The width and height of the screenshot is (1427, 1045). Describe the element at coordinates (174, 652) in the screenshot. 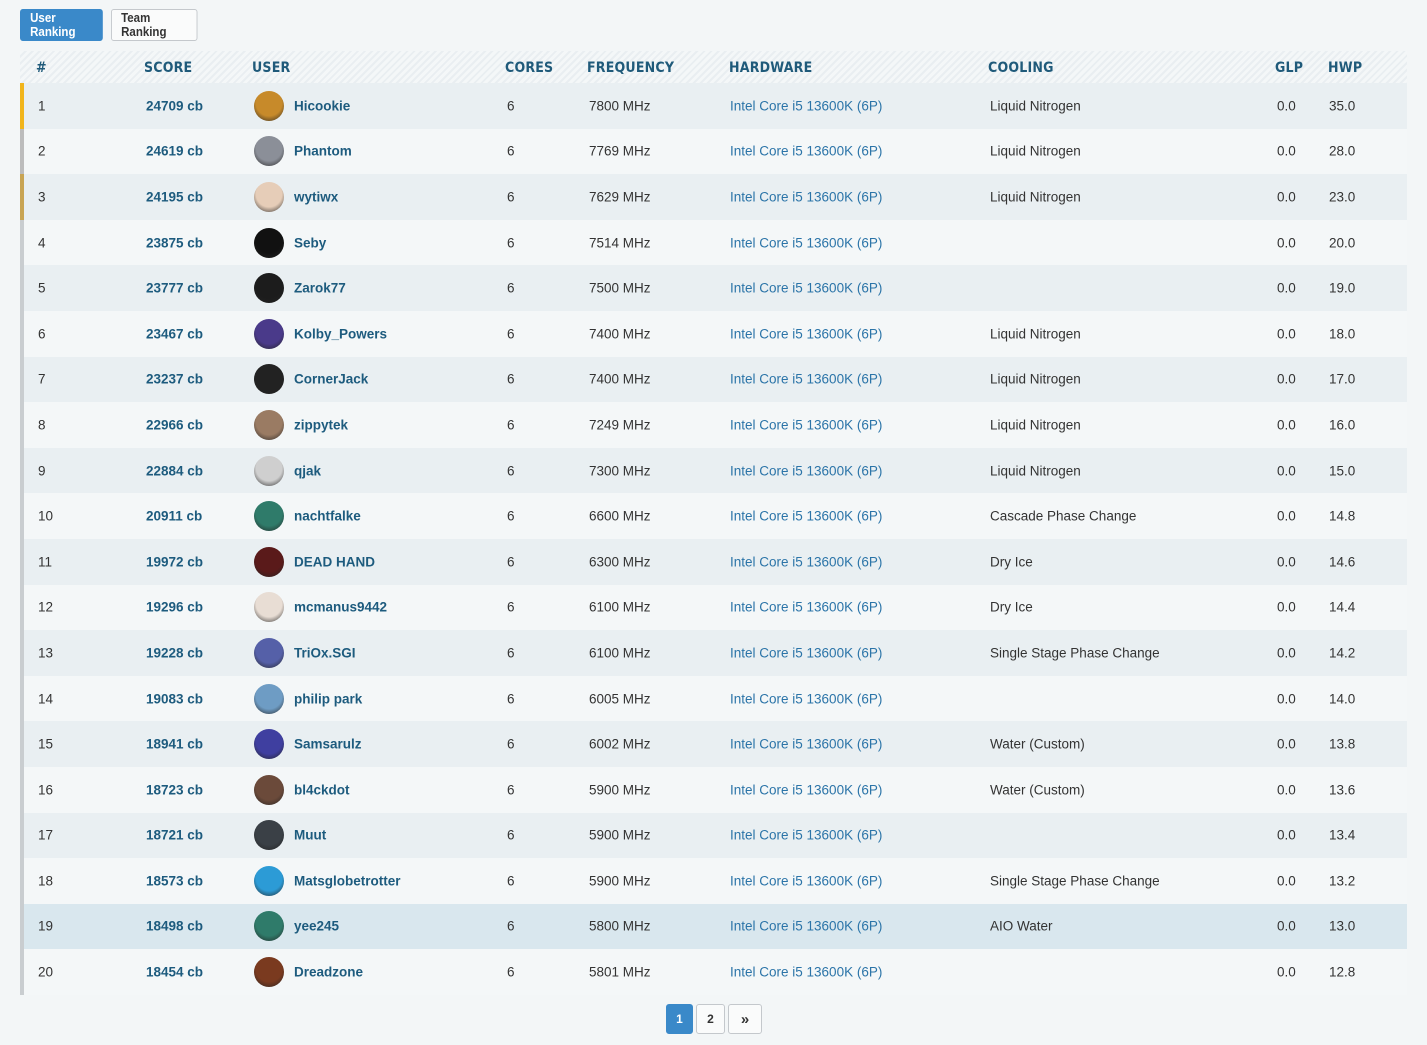

I see `score-link: 19228 cb` at that location.